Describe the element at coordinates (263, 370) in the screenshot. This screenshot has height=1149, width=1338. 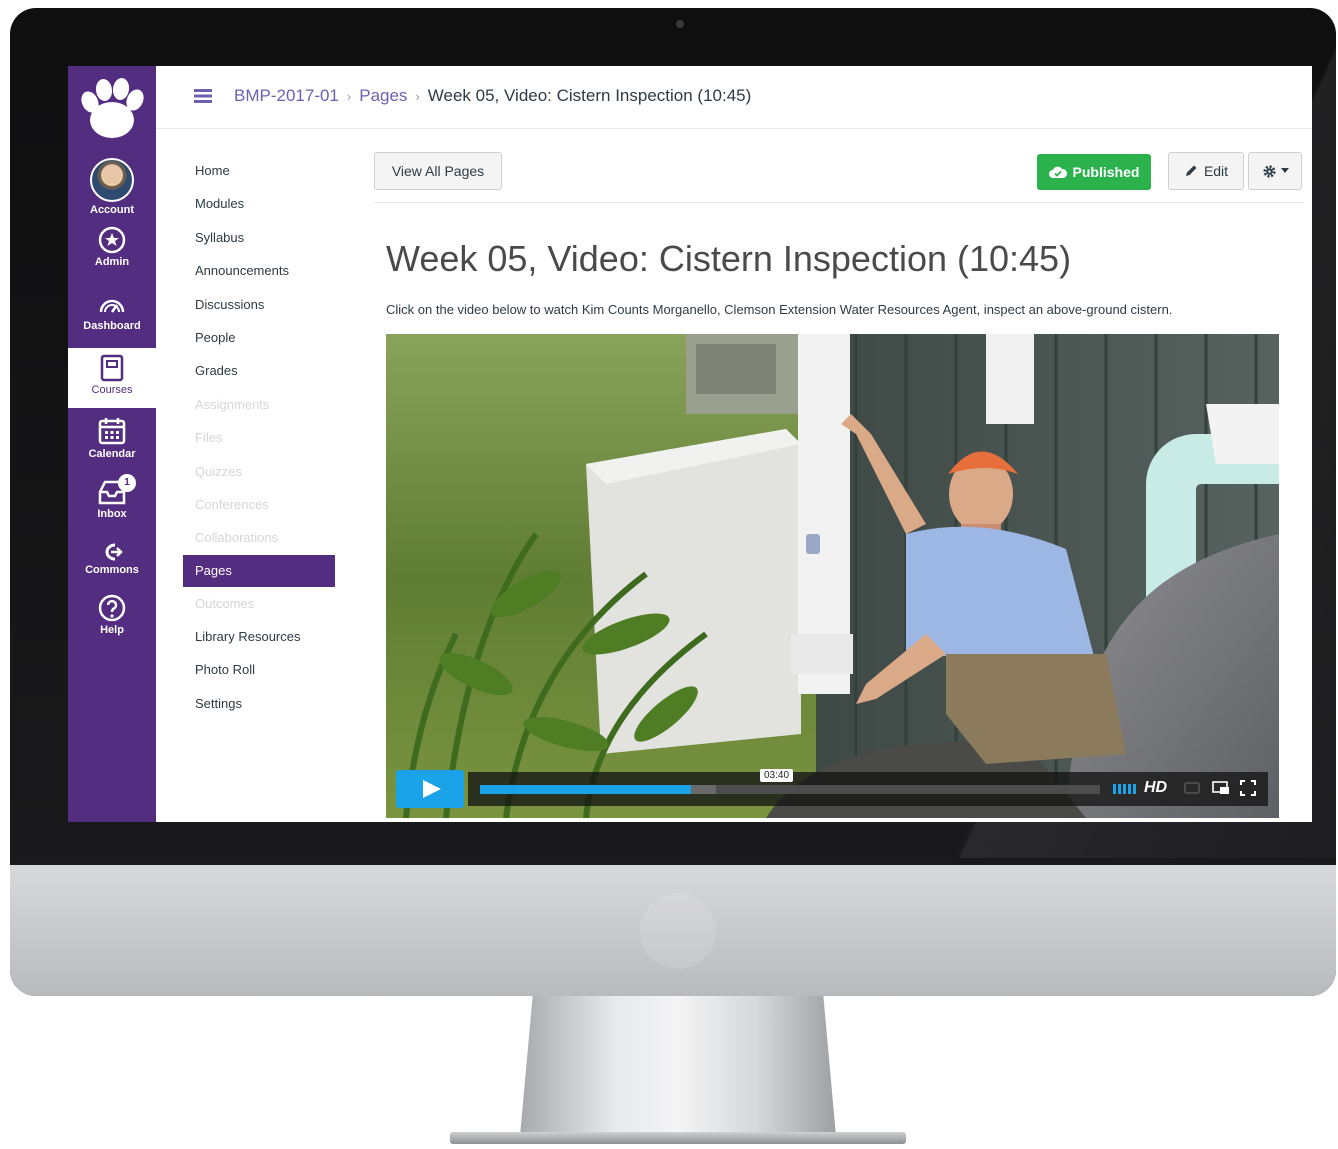
I see `course-nav-grades: Grades` at that location.